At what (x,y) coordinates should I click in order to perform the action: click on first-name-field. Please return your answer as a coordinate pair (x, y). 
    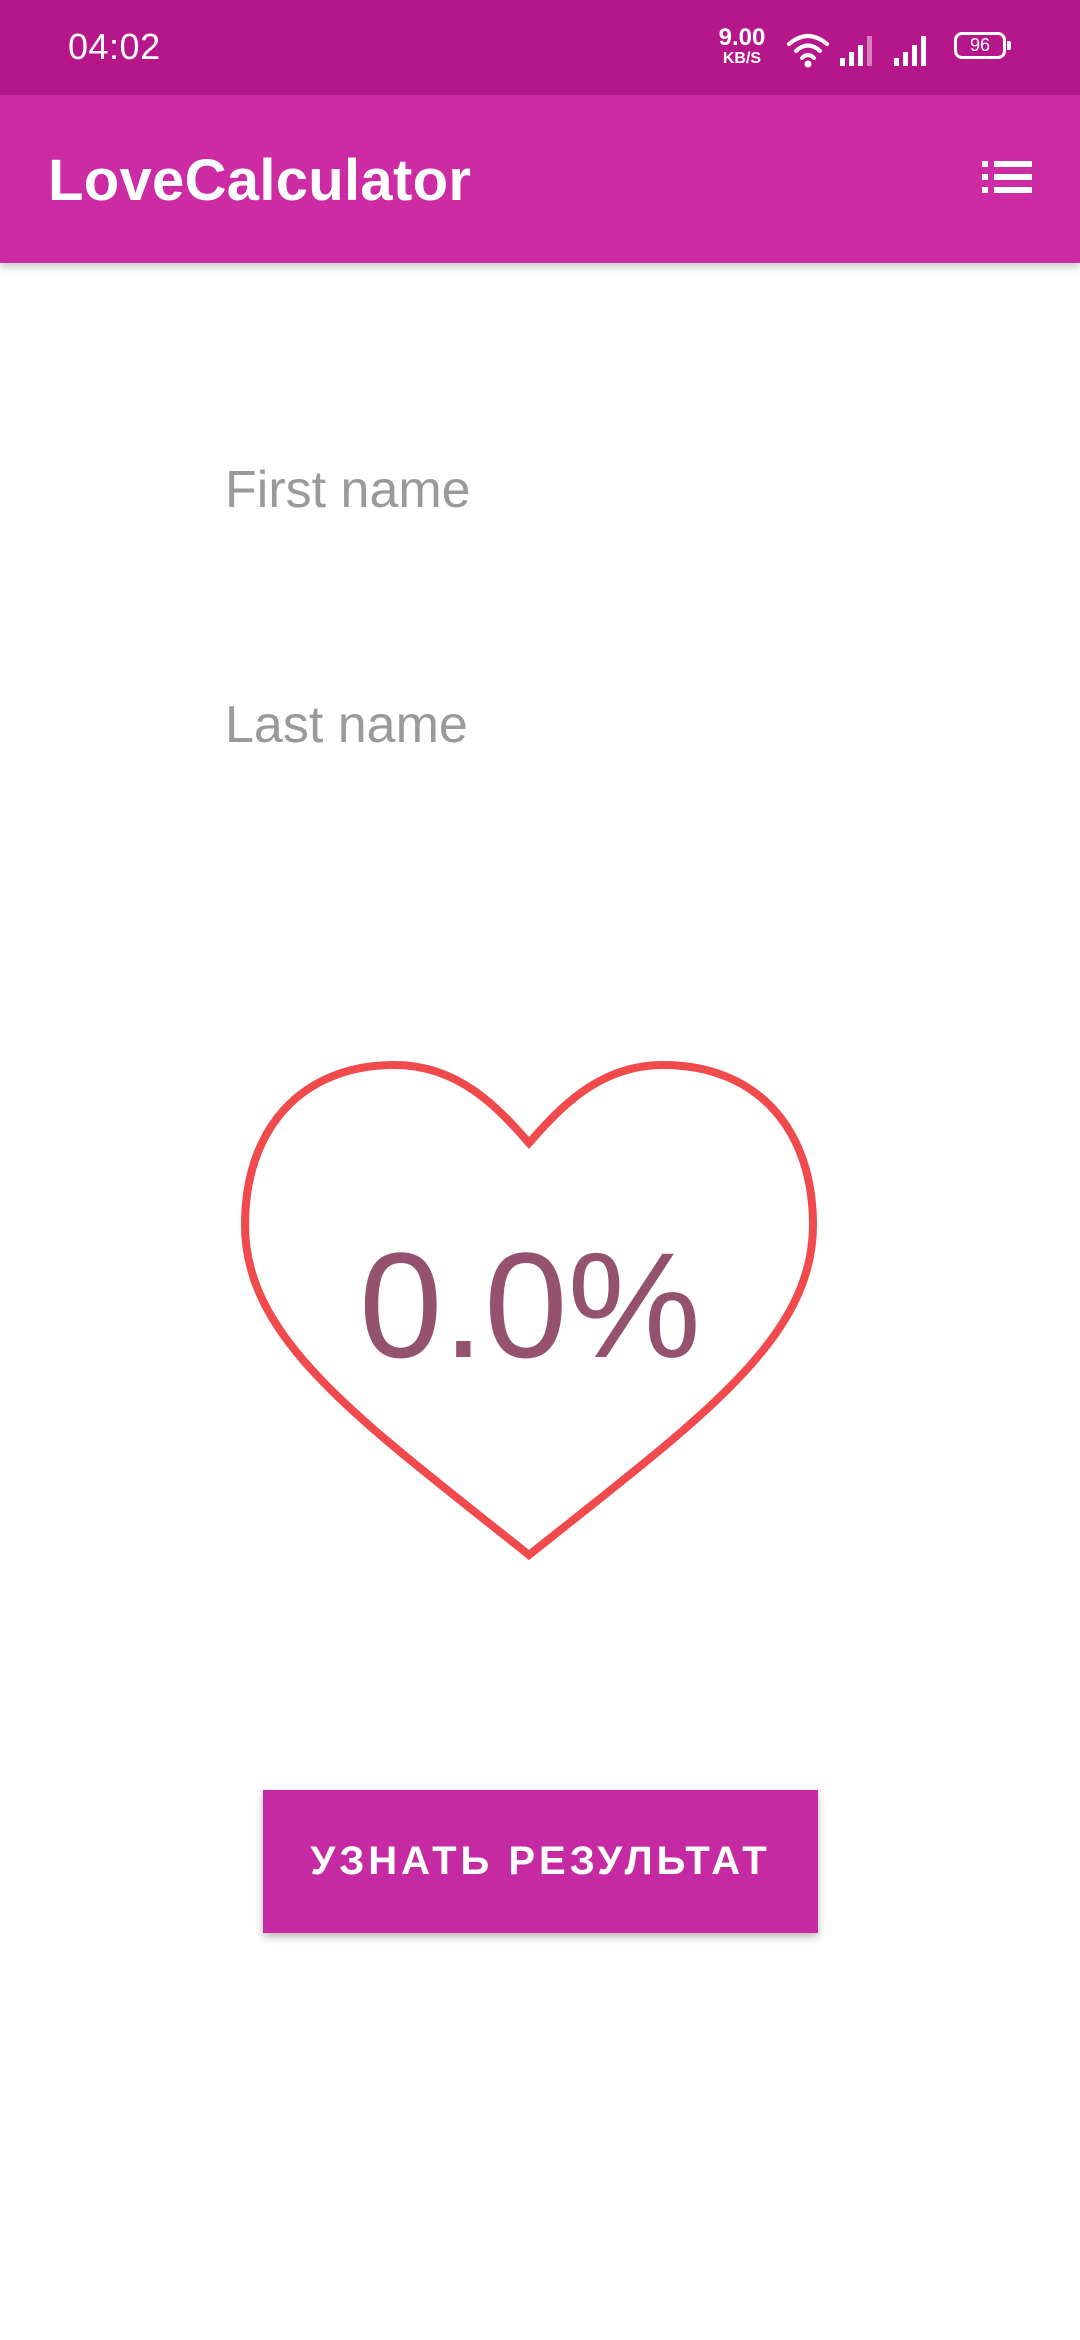
    Looking at the image, I should click on (575, 490).